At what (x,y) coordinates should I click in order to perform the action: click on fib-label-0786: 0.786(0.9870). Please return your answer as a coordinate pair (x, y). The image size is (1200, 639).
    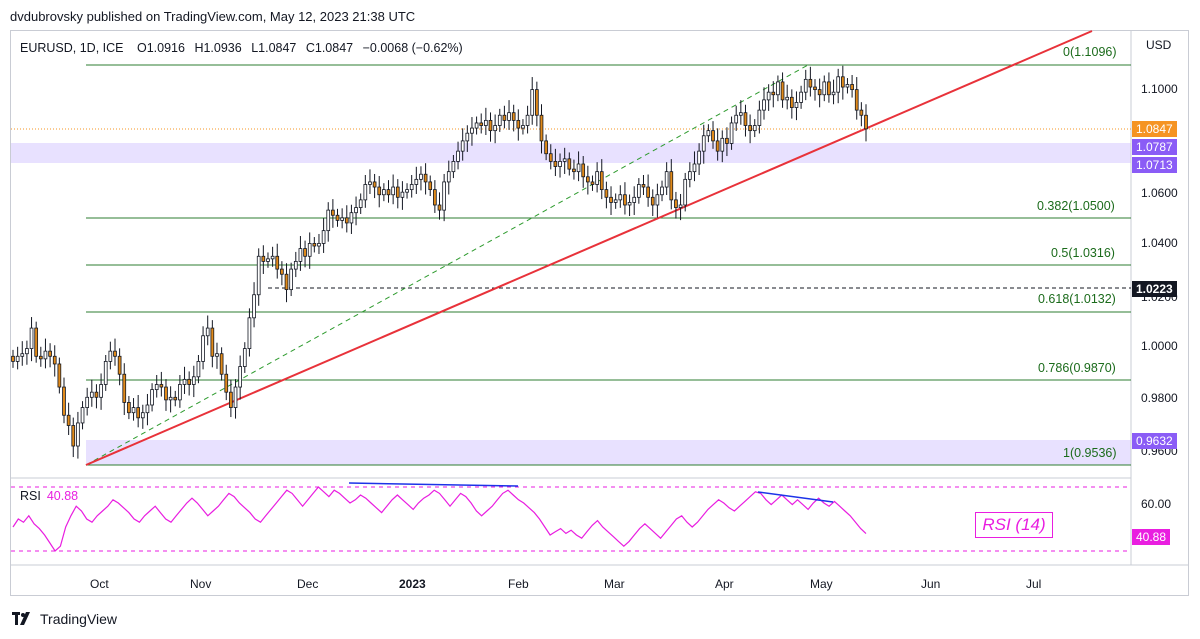
    Looking at the image, I should click on (1077, 368).